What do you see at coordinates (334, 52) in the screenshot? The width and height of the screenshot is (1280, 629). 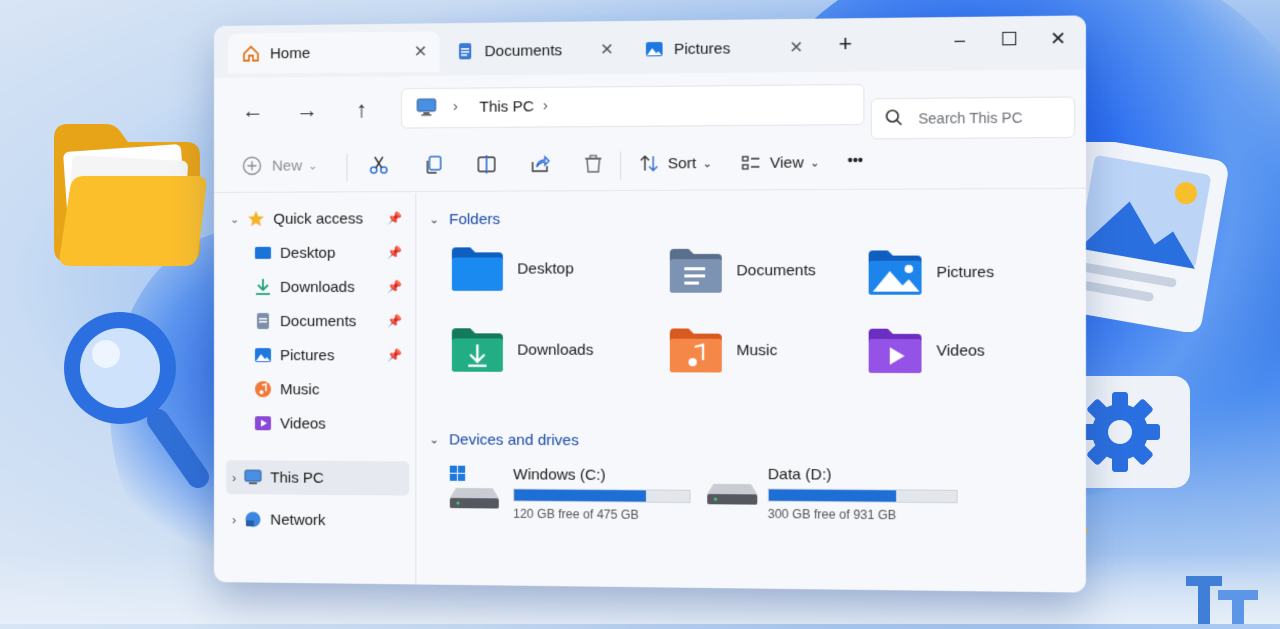 I see `tab-home: Home ✕` at bounding box center [334, 52].